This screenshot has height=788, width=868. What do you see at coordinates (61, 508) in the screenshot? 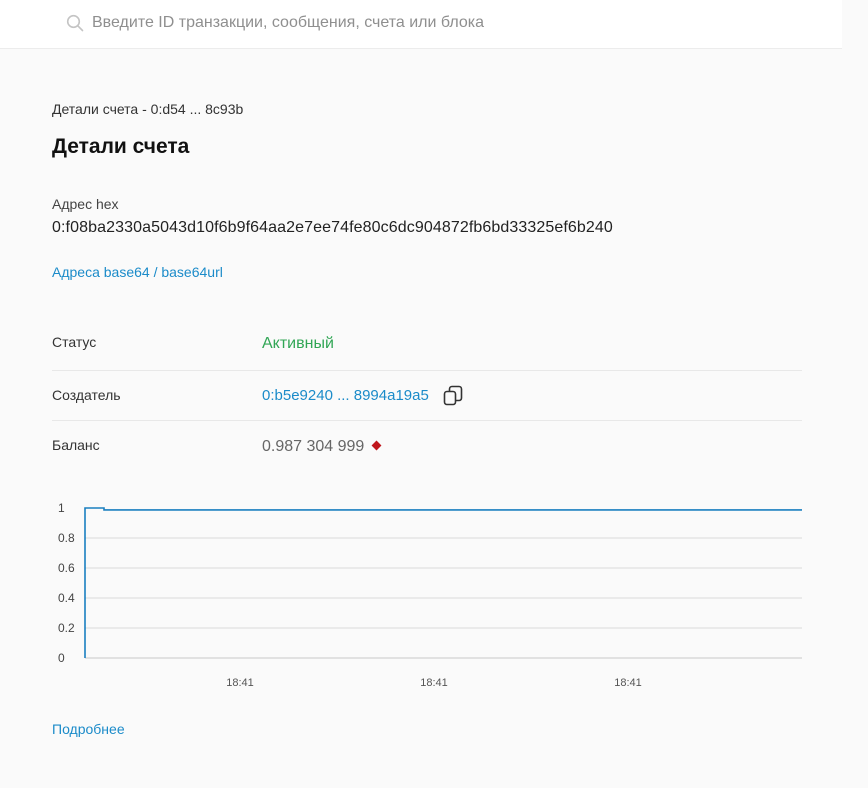
I see `chart-y-tick-label: 1` at bounding box center [61, 508].